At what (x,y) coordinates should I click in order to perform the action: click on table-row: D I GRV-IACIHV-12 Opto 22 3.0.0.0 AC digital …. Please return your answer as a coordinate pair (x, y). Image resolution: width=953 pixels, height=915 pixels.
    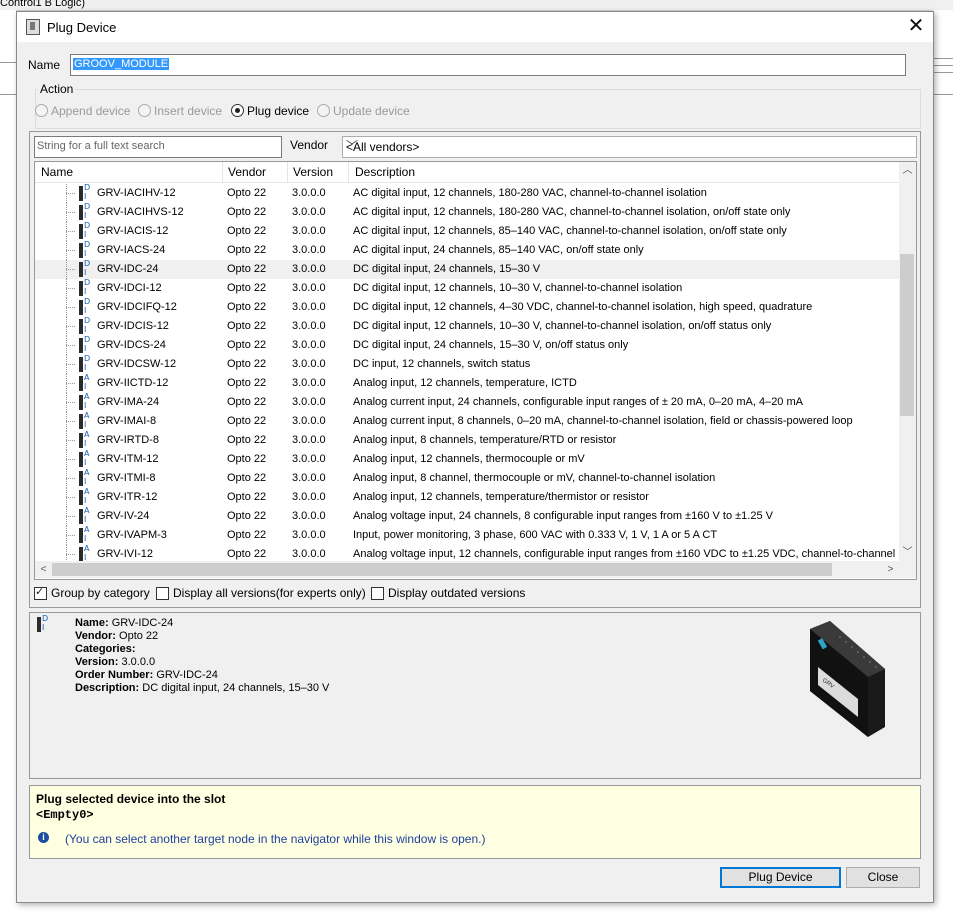
    Looking at the image, I should click on (467, 193).